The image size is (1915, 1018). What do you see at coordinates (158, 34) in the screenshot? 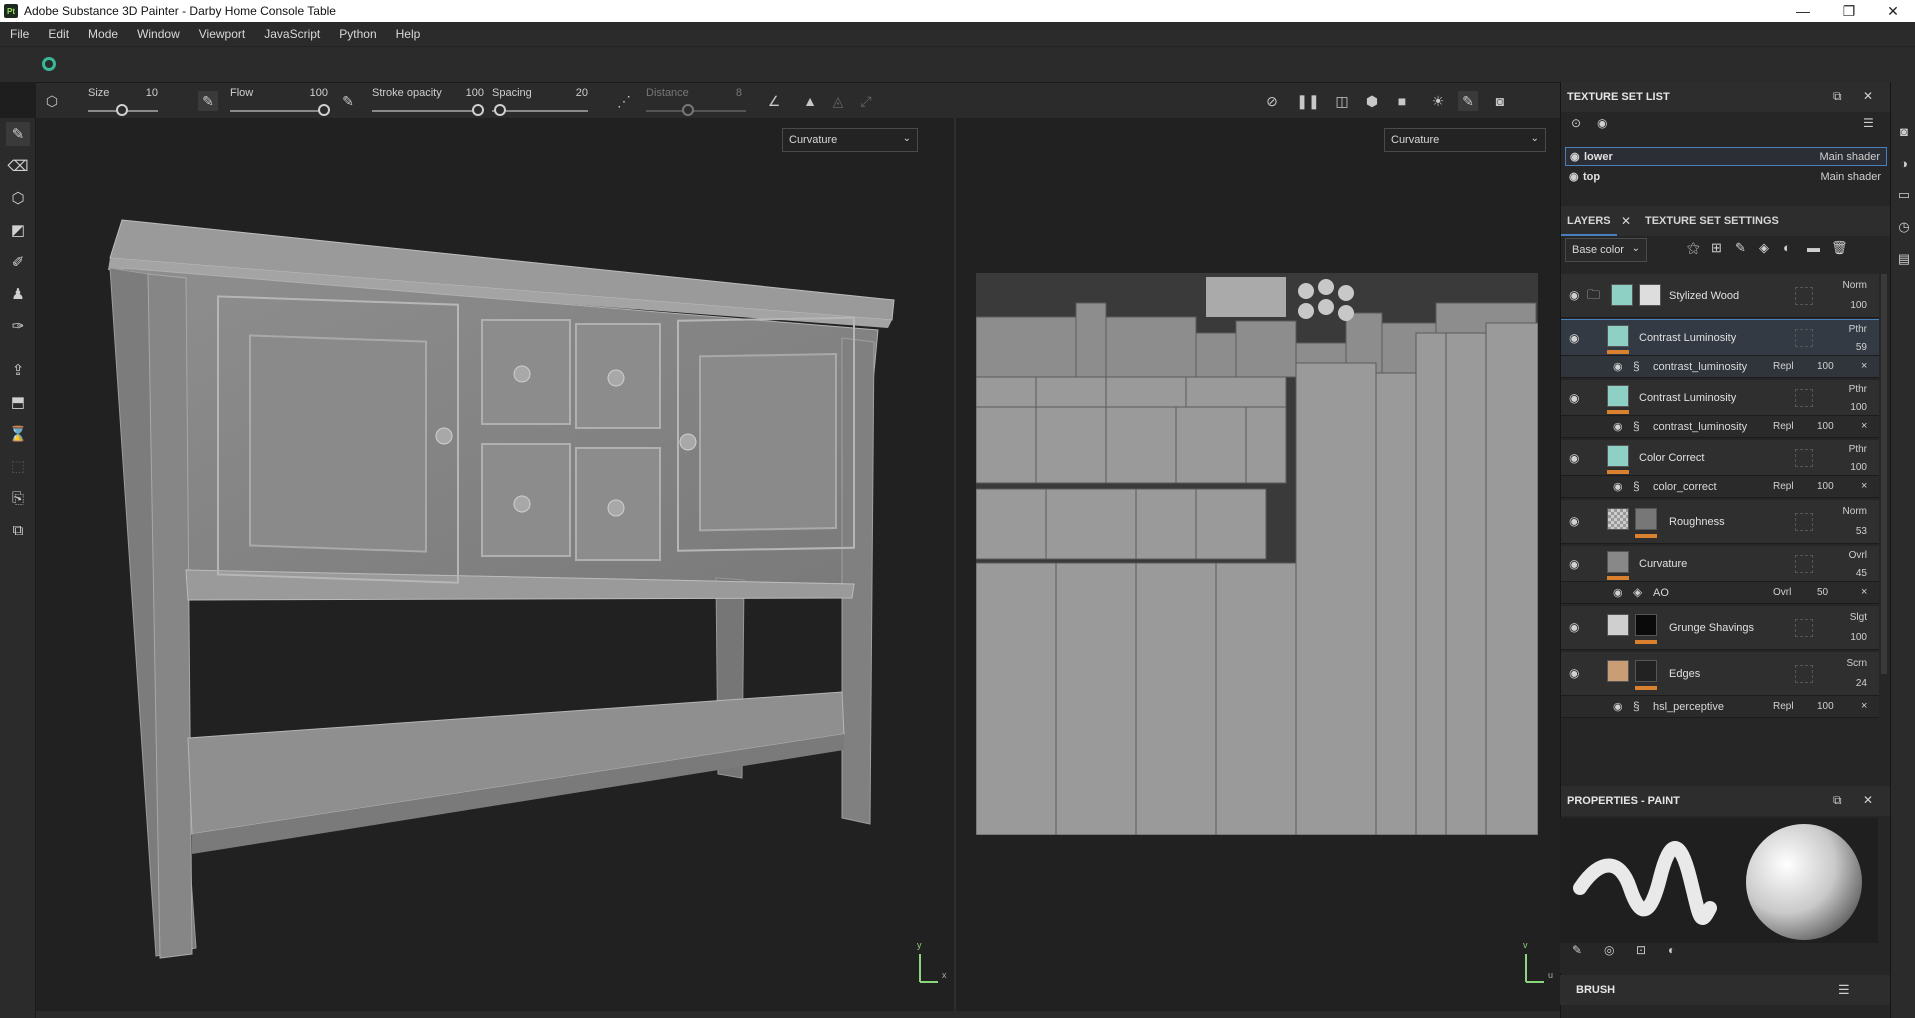
I see `menu-window: Window` at bounding box center [158, 34].